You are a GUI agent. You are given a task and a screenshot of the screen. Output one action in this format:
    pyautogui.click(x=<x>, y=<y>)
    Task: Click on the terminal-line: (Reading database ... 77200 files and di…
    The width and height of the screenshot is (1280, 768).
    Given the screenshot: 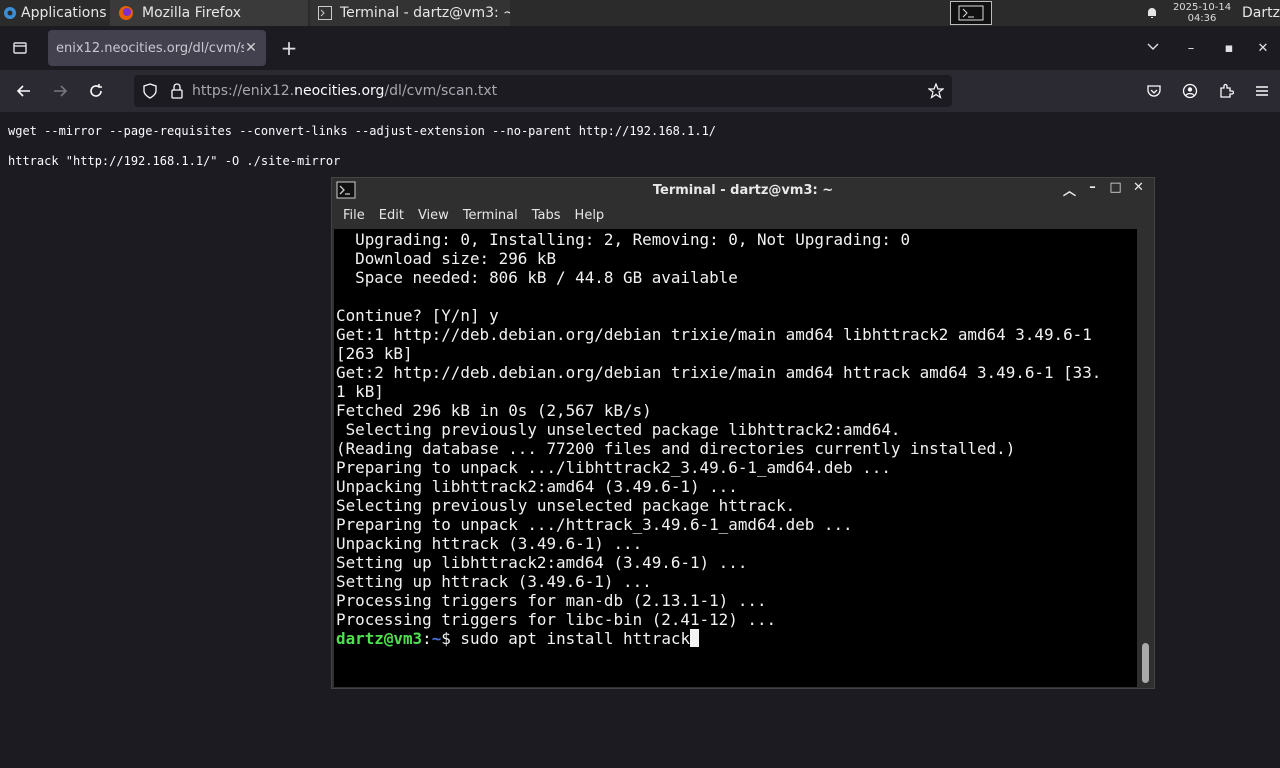 What is the action you would take?
    pyautogui.click(x=676, y=448)
    